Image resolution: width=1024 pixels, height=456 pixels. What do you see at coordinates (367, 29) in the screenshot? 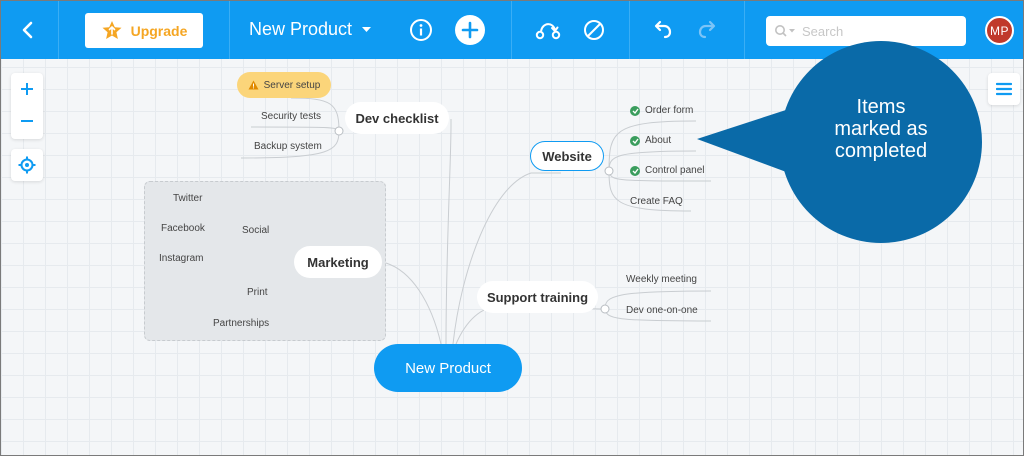
I see `caret-down-icon` at bounding box center [367, 29].